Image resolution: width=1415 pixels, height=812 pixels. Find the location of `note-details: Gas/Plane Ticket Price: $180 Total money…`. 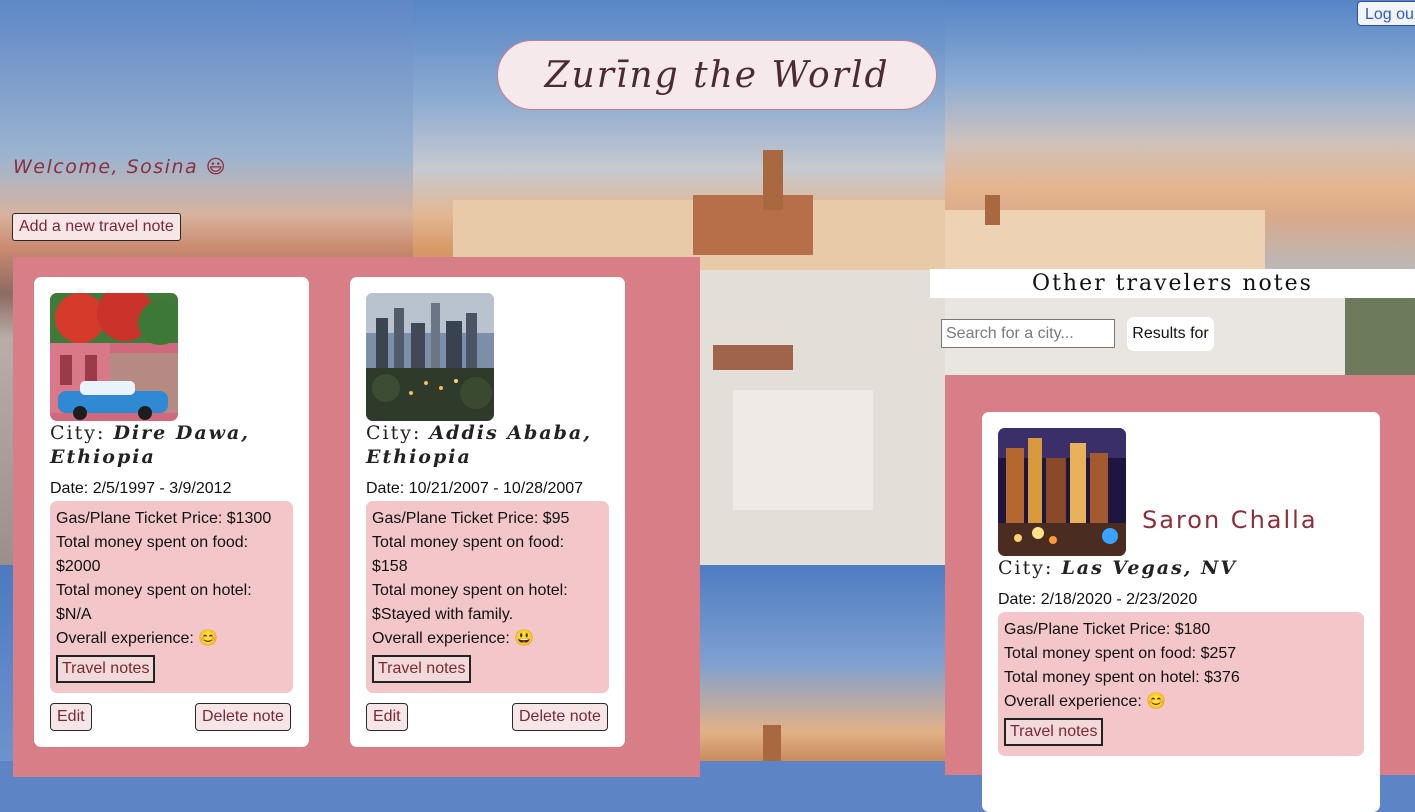

note-details: Gas/Plane Ticket Price: $180 Total money… is located at coordinates (1181, 684).